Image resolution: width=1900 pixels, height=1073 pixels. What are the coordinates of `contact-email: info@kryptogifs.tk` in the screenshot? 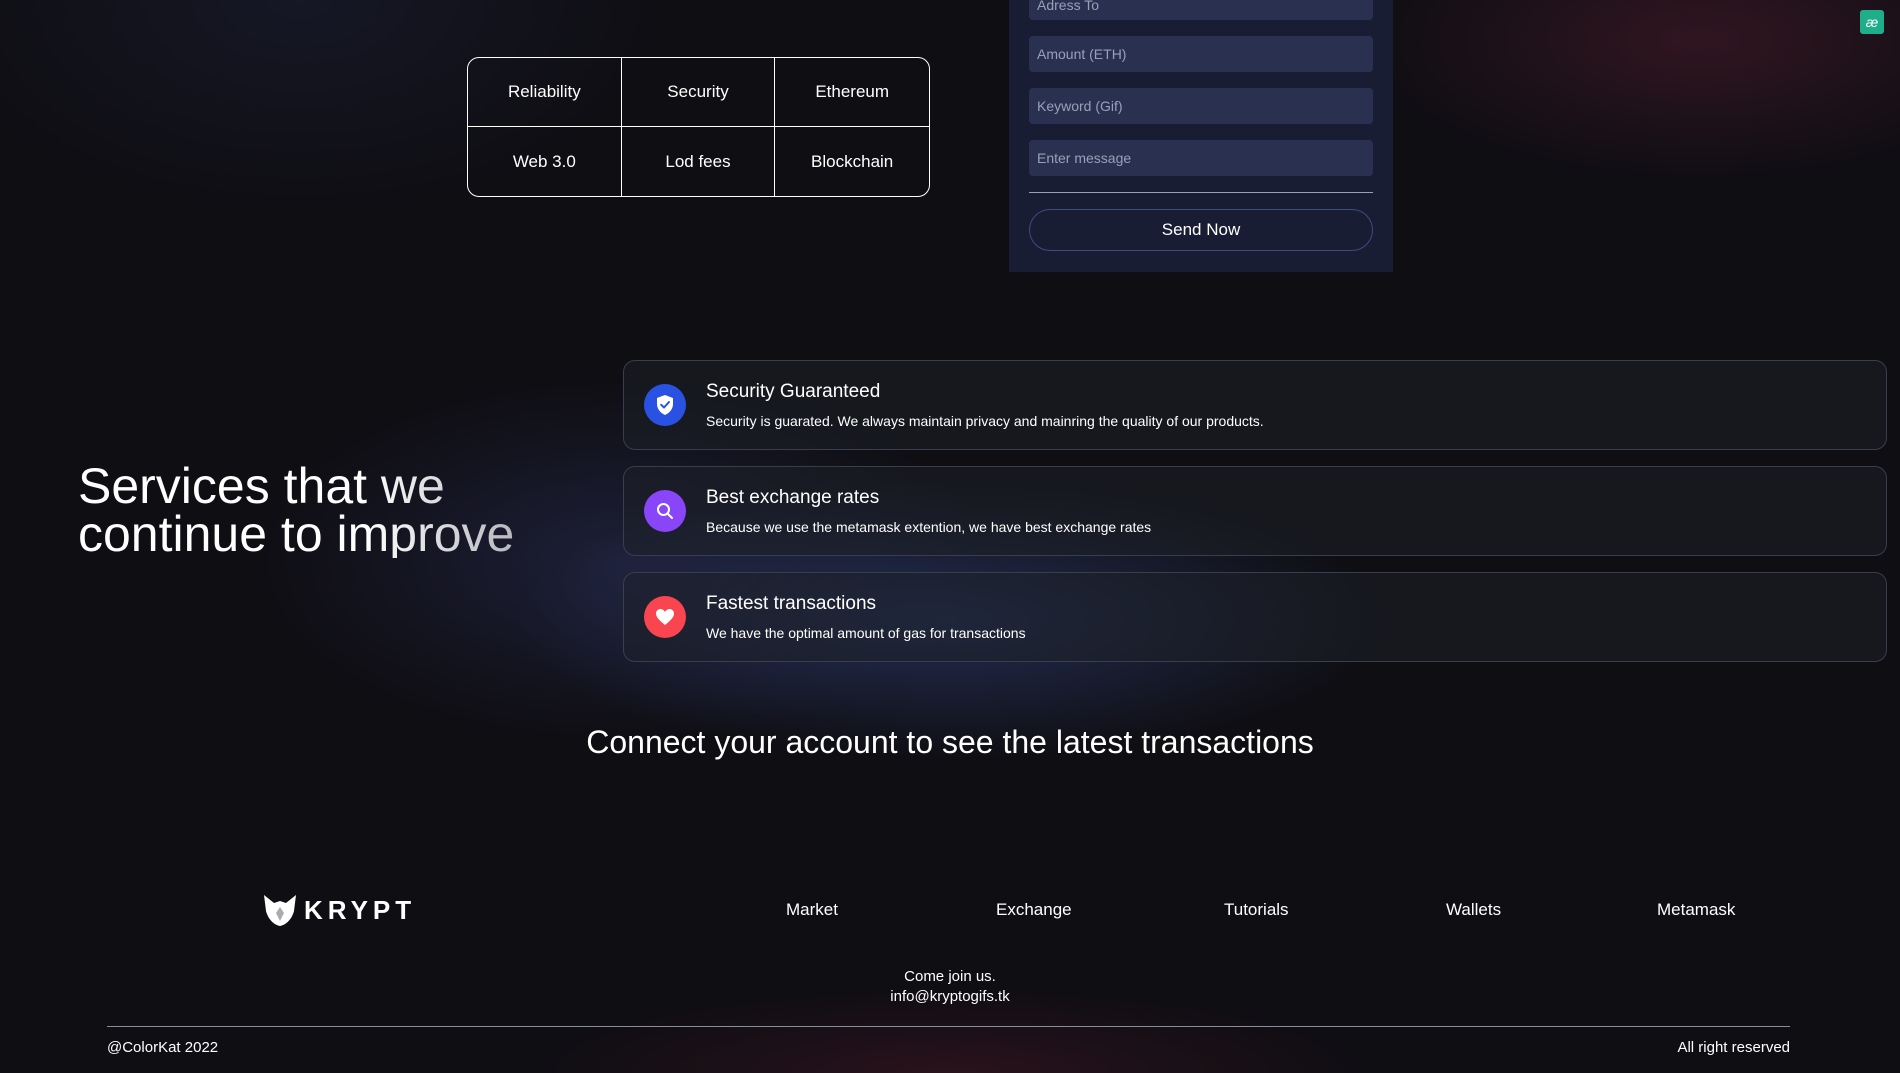 It's located at (950, 997).